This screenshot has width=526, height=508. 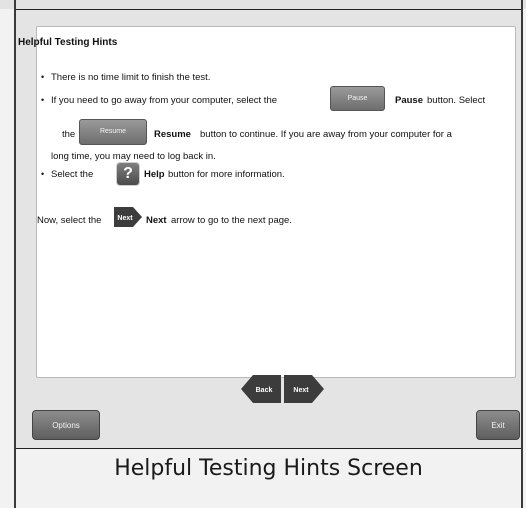 What do you see at coordinates (69, 134) in the screenshot?
I see `hint-resume-pre: the` at bounding box center [69, 134].